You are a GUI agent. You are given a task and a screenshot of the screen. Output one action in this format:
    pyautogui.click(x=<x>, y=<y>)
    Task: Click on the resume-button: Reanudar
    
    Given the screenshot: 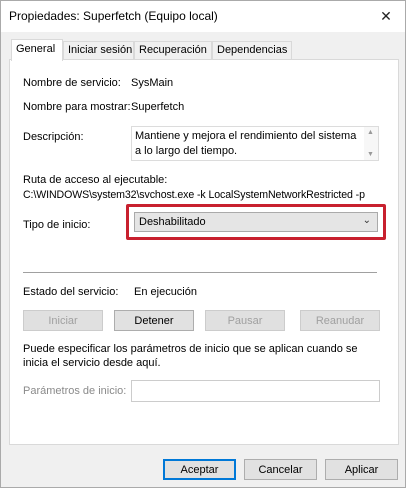 What is the action you would take?
    pyautogui.click(x=340, y=320)
    